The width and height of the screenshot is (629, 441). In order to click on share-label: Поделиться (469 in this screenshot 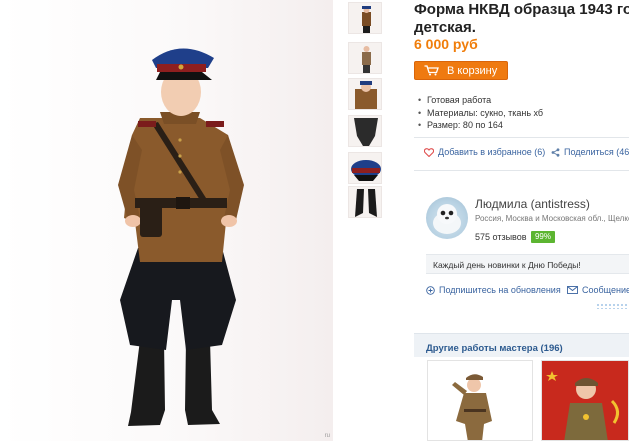, I will do `click(596, 152)`.